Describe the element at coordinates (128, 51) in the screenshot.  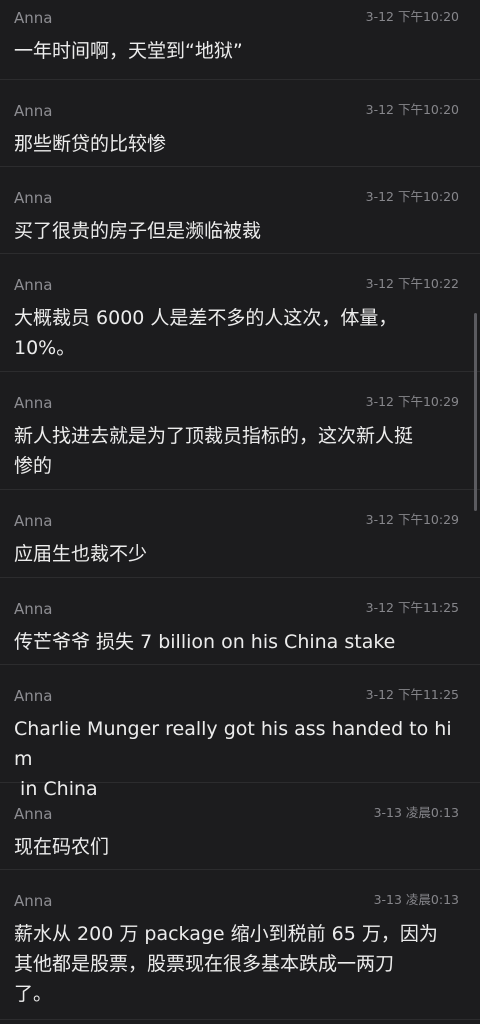
I see `message-text: 一年时间啊，天堂到“地狱”` at that location.